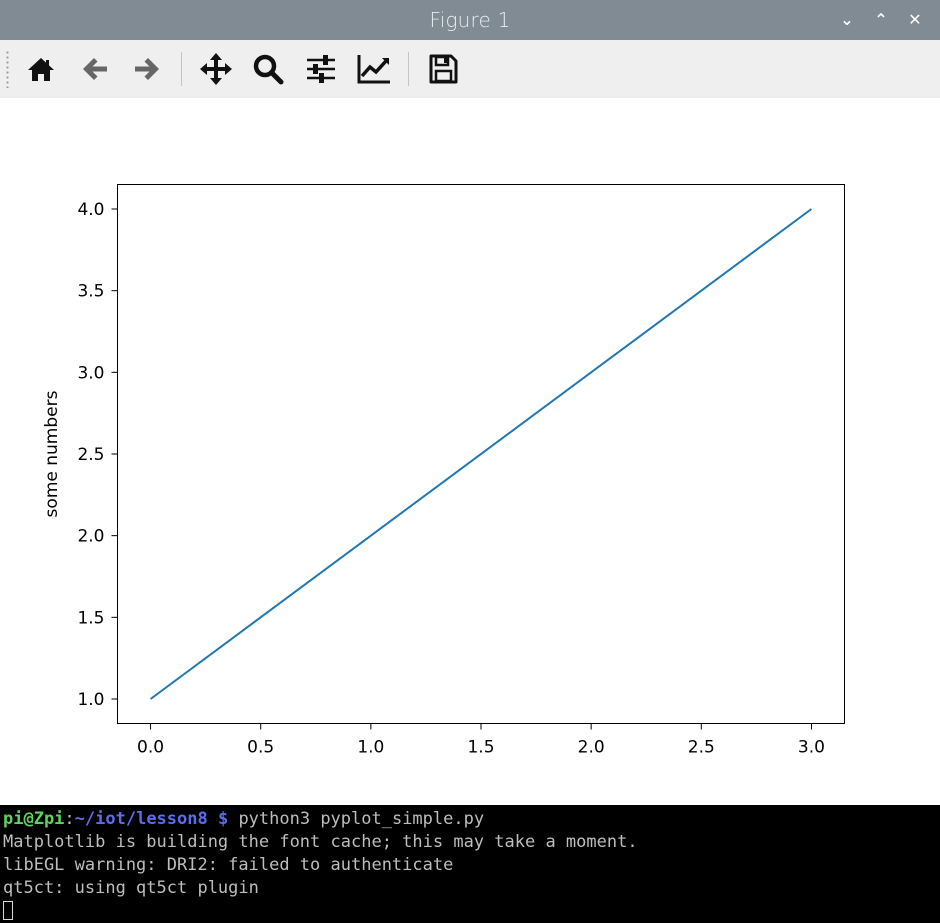 The width and height of the screenshot is (940, 923). I want to click on window-title: Figure 1, so click(470, 20).